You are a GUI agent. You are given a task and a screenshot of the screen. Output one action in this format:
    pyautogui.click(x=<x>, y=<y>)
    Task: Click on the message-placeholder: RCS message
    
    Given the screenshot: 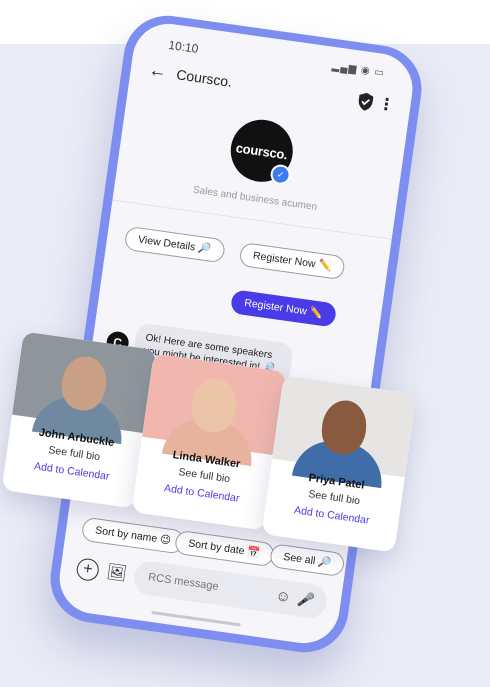 What is the action you would take?
    pyautogui.click(x=183, y=582)
    